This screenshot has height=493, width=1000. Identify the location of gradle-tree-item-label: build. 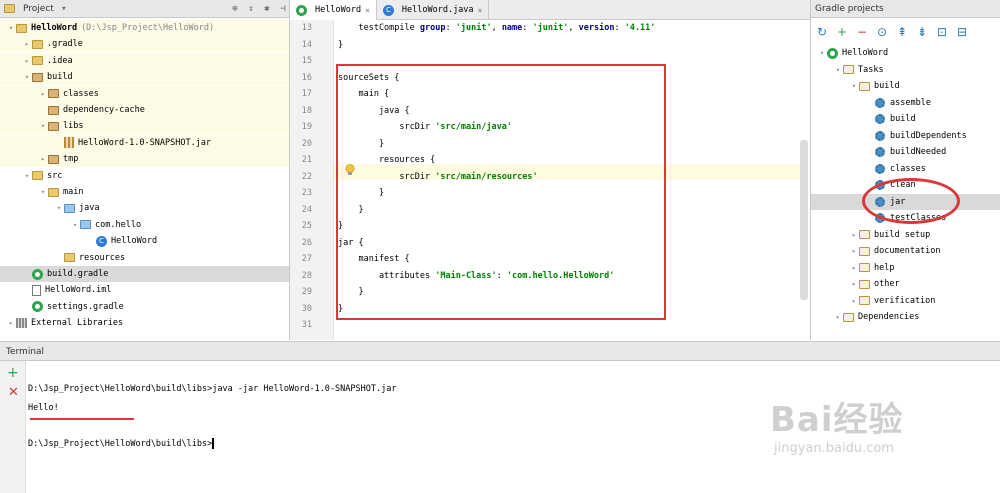
(887, 86).